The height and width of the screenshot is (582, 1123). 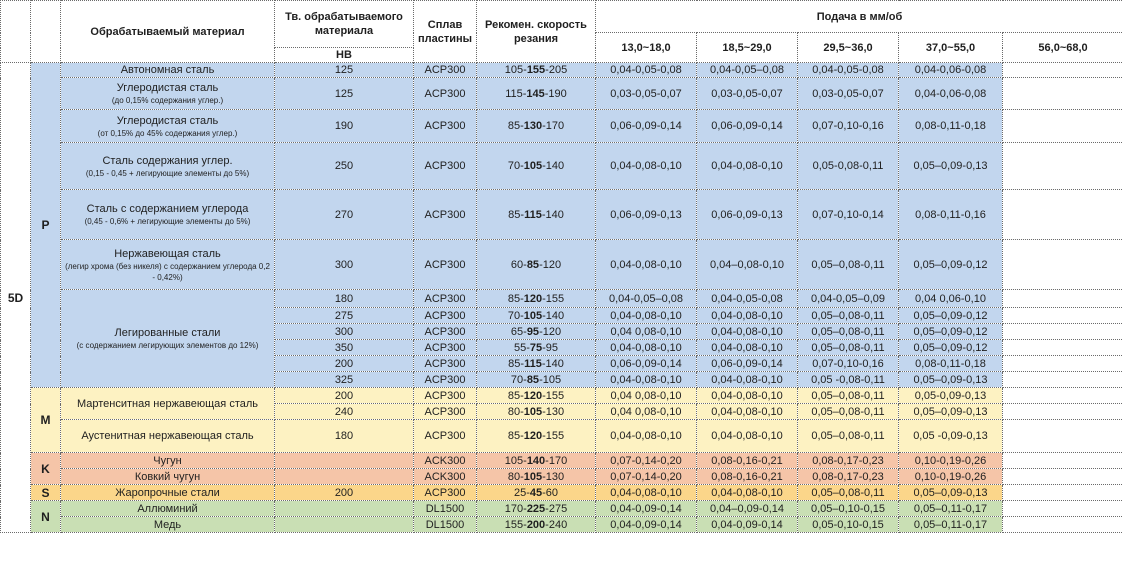 I want to click on speed-recommended: 155, so click(x=536, y=70).